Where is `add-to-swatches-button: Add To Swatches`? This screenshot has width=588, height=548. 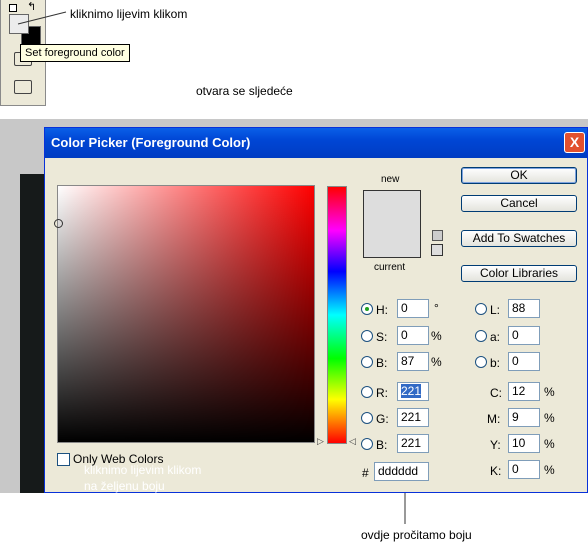
add-to-swatches-button: Add To Swatches is located at coordinates (519, 238).